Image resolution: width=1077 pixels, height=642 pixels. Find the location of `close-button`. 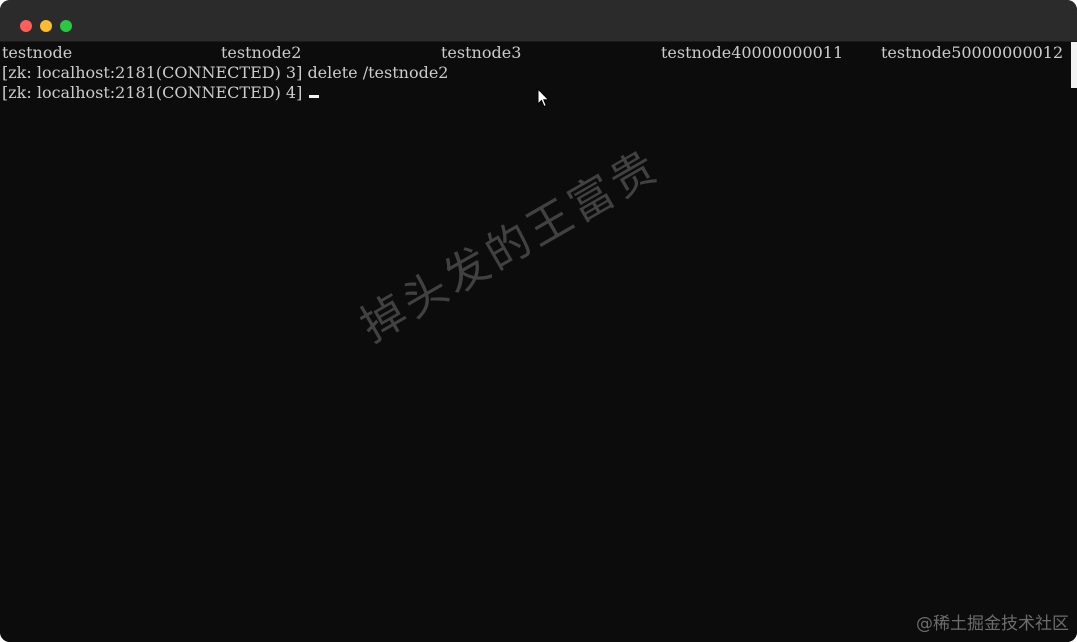

close-button is located at coordinates (26, 26).